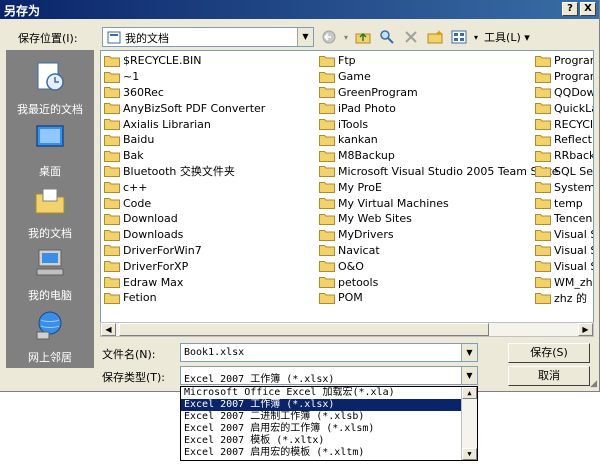  I want to click on file-list-item: Reflect, so click(564, 140).